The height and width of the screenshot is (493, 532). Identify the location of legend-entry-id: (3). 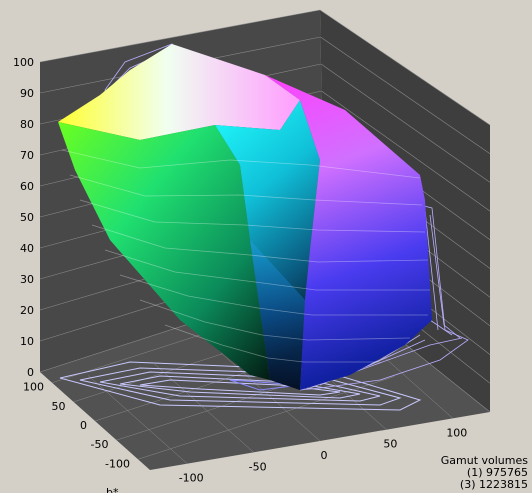
(467, 484).